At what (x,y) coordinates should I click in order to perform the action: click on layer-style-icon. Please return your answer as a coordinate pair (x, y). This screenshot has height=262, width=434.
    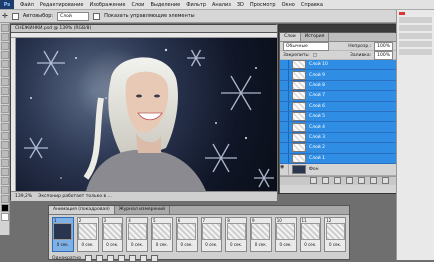
    Looking at the image, I should click on (325, 181).